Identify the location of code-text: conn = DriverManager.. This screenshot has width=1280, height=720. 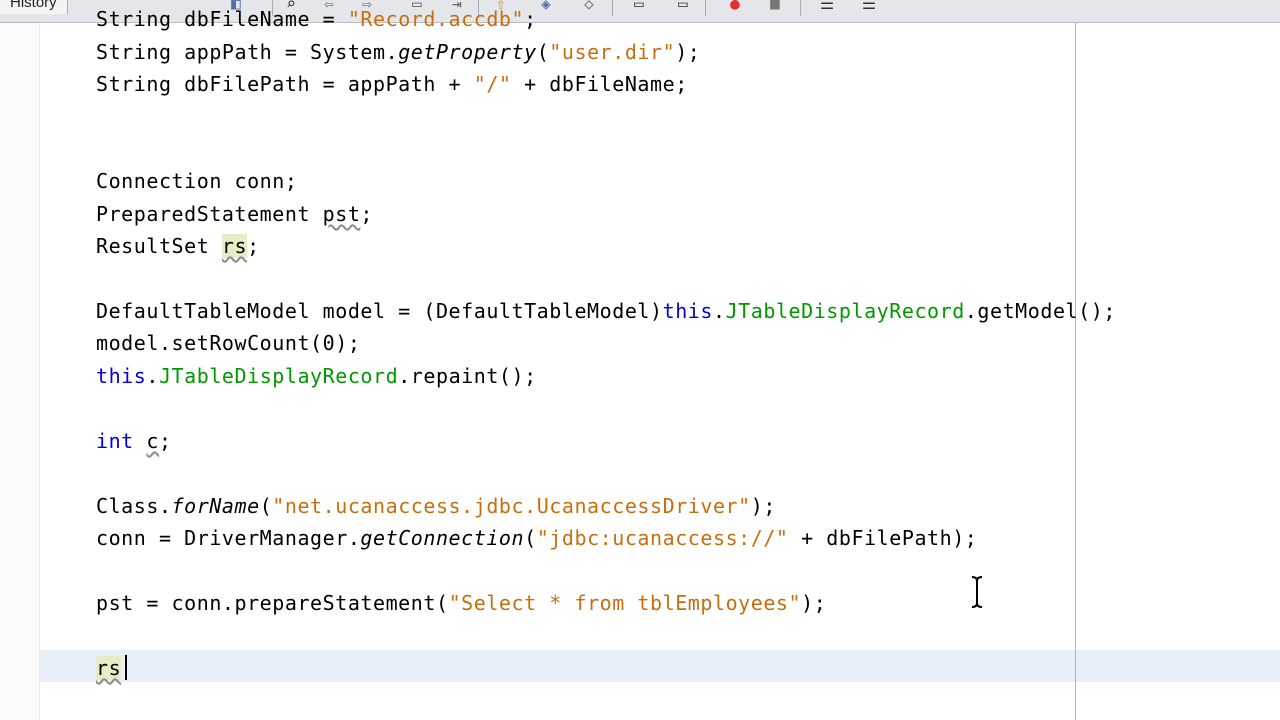
(228, 538).